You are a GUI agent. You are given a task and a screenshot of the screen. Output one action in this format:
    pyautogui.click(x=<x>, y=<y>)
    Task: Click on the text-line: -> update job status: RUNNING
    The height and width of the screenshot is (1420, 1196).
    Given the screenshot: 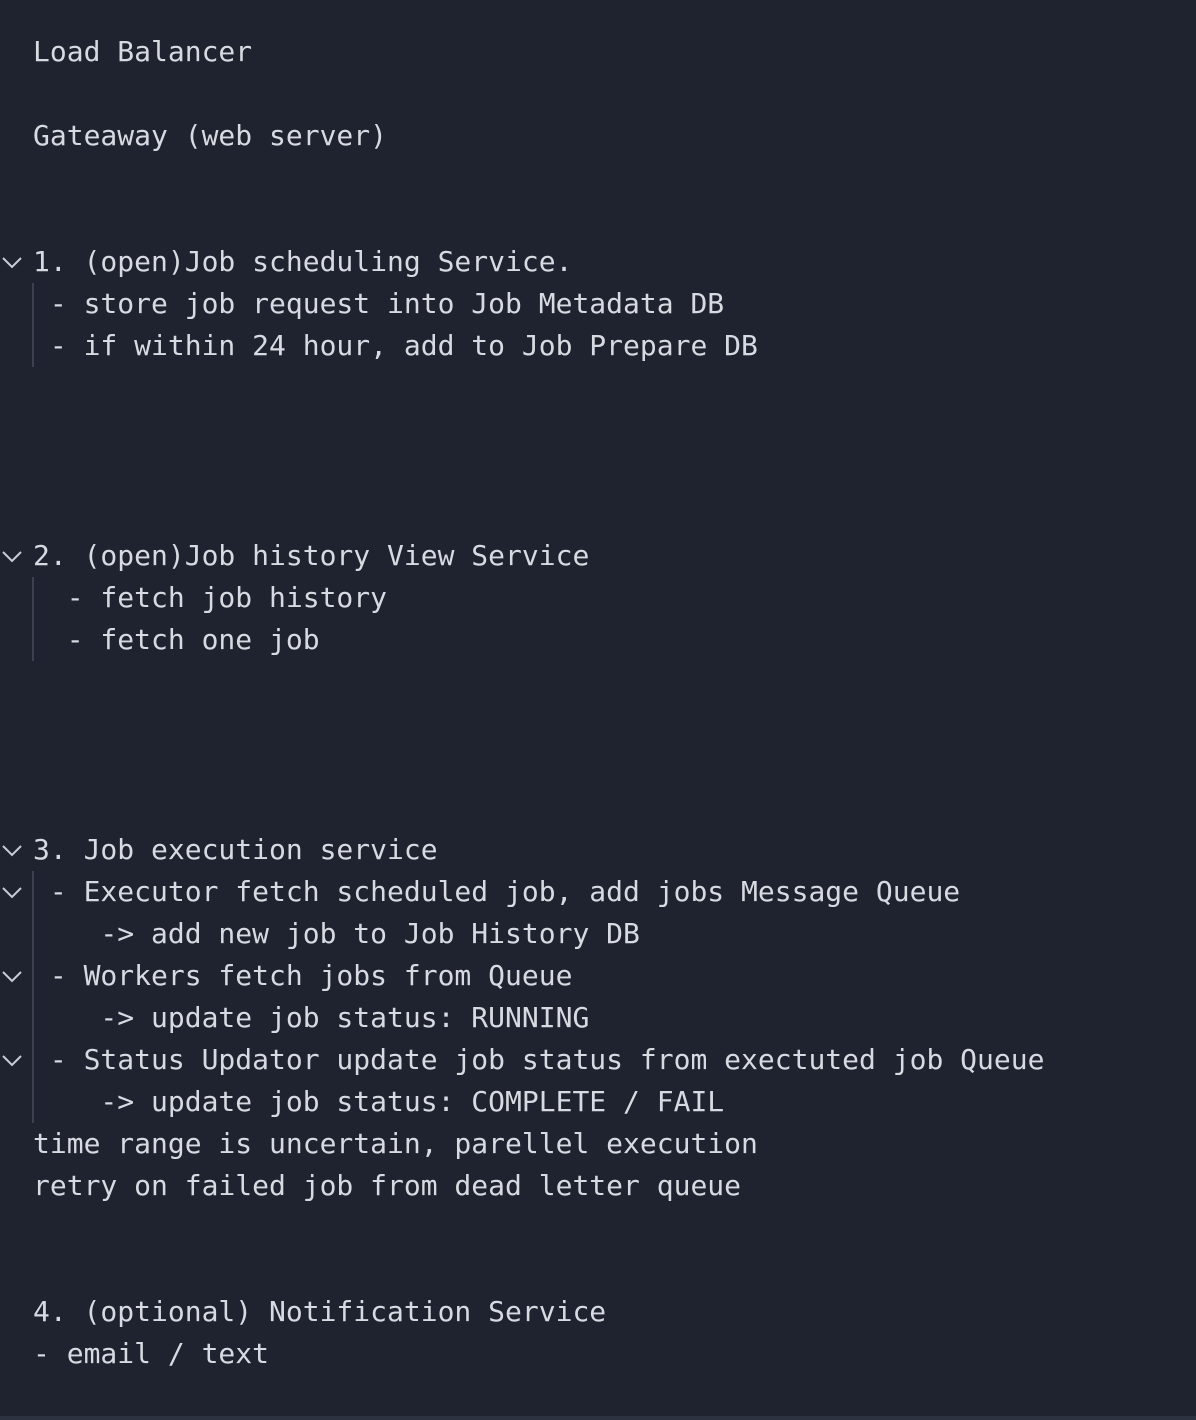 What is the action you would take?
    pyautogui.click(x=311, y=1017)
    